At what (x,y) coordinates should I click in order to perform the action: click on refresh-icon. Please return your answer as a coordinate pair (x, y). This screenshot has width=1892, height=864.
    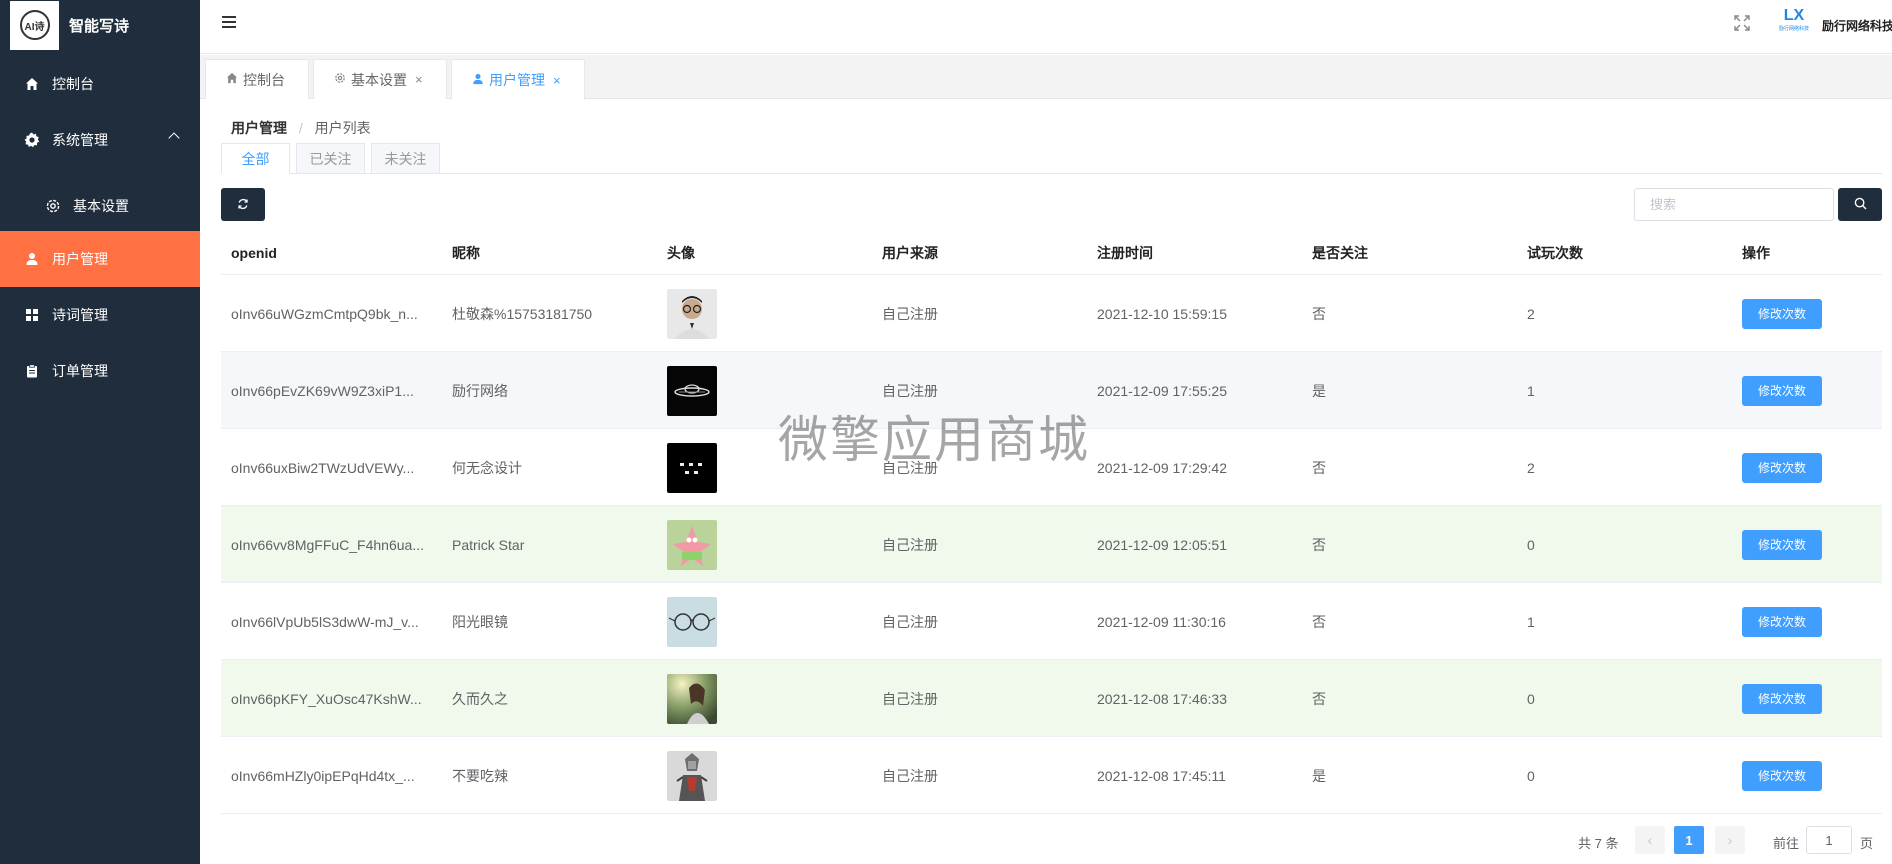
    Looking at the image, I should click on (243, 205).